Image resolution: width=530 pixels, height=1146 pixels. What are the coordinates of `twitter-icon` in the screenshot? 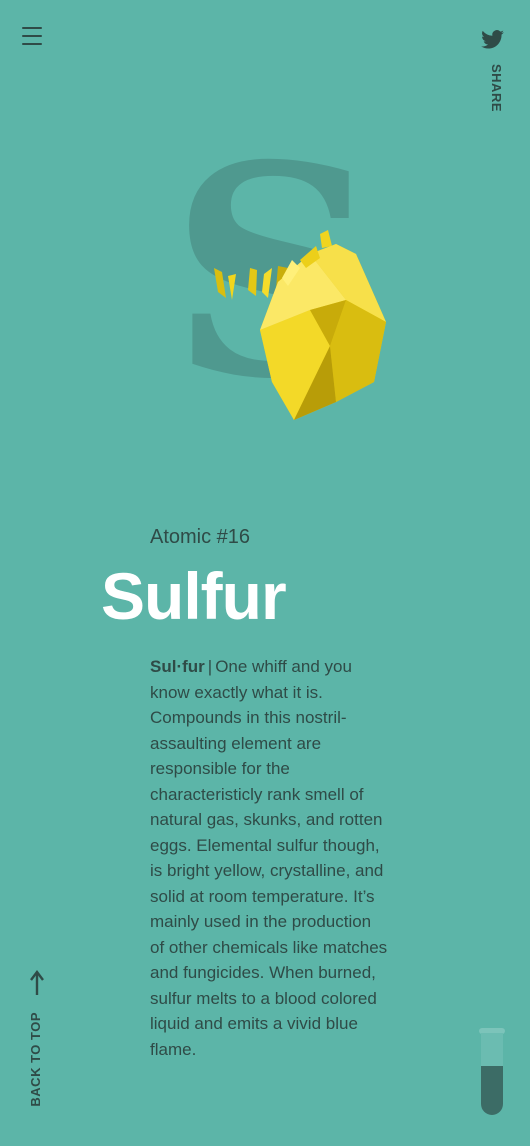 It's located at (492, 39).